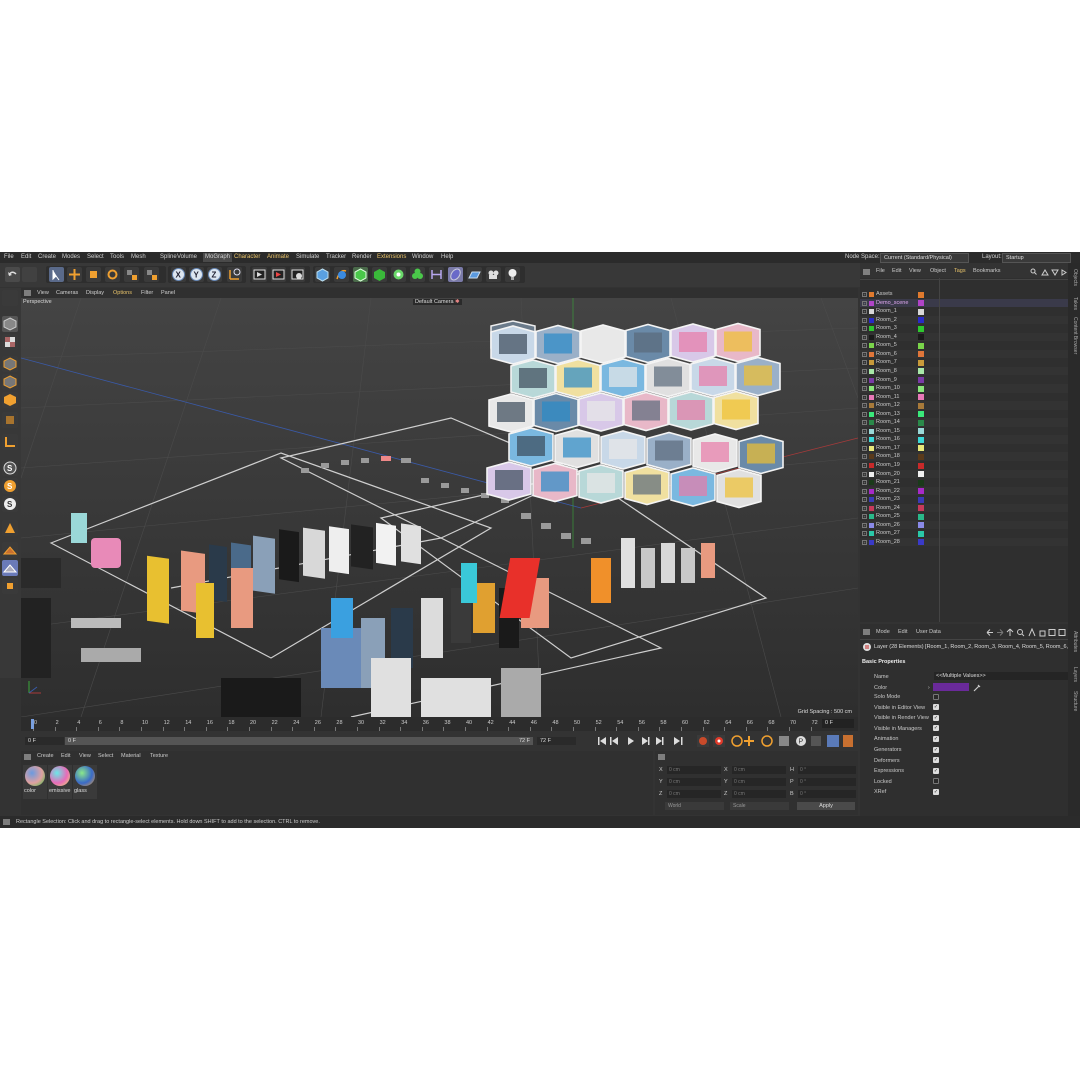  What do you see at coordinates (493, 274) in the screenshot?
I see `camera-icon` at bounding box center [493, 274].